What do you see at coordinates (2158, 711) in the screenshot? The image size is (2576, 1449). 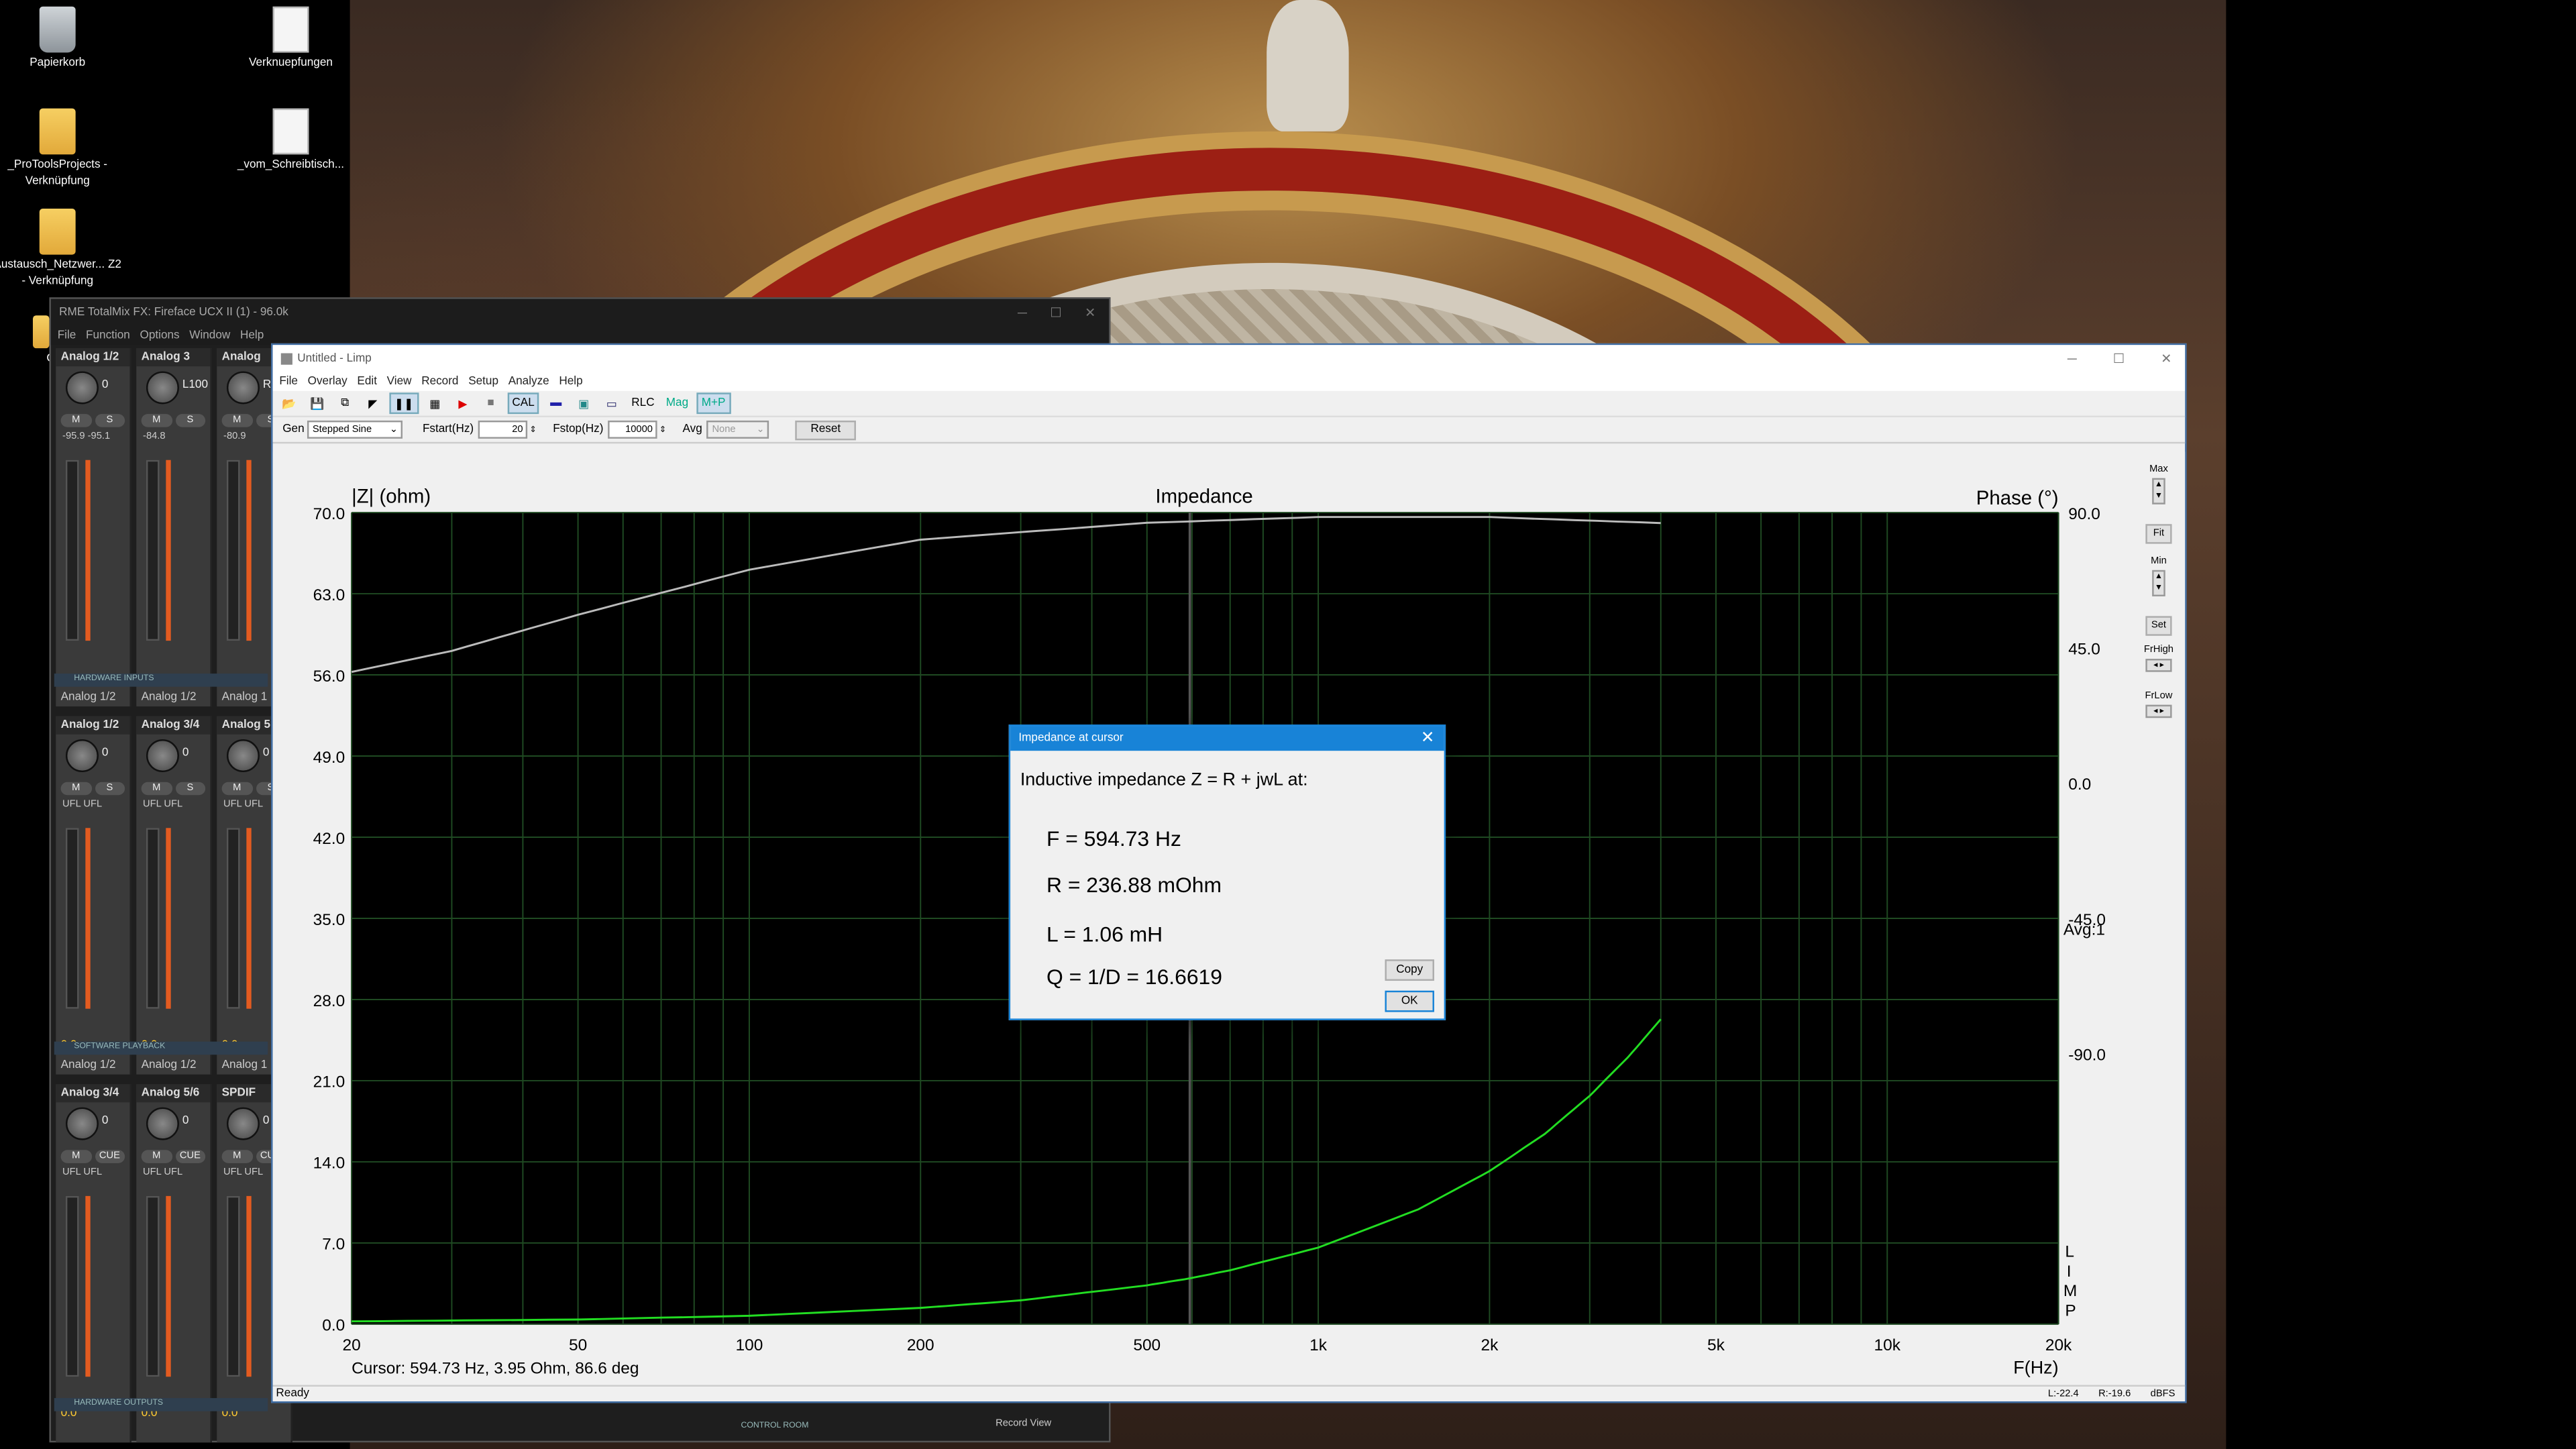 I see `frlow-arrows-icon: ◂ ▸` at bounding box center [2158, 711].